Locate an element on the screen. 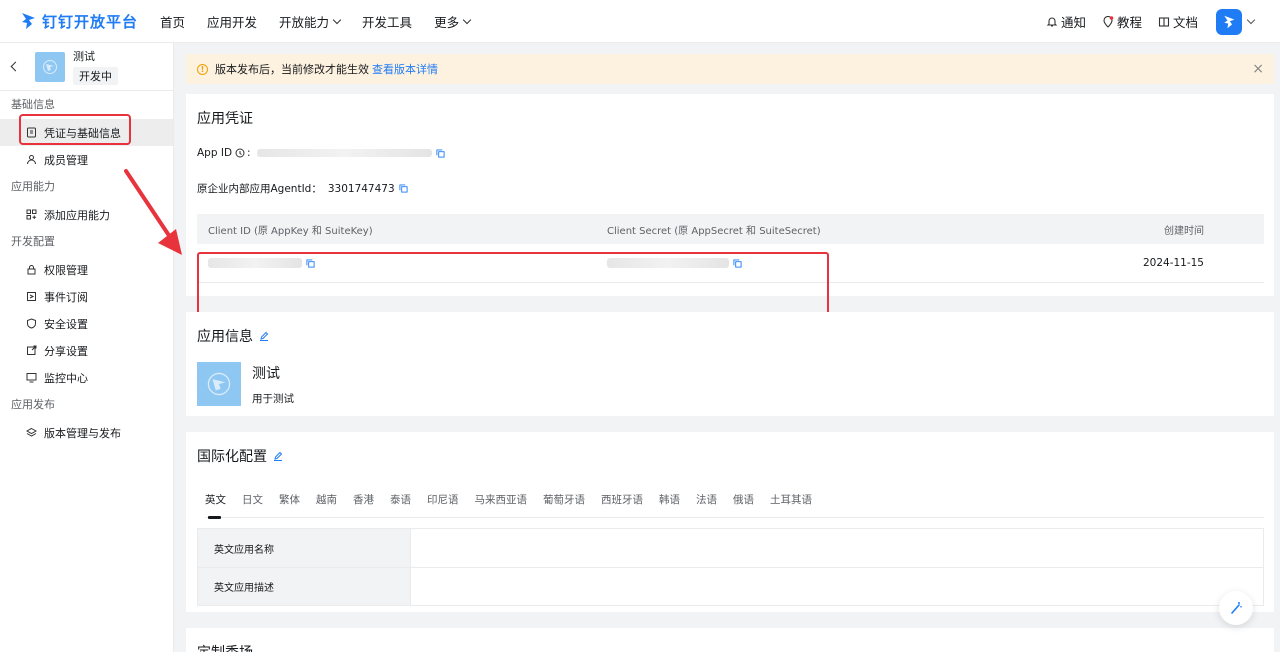 The width and height of the screenshot is (1280, 652). sidebar-item-versions: 版本管理与发布 is located at coordinates (86, 432).